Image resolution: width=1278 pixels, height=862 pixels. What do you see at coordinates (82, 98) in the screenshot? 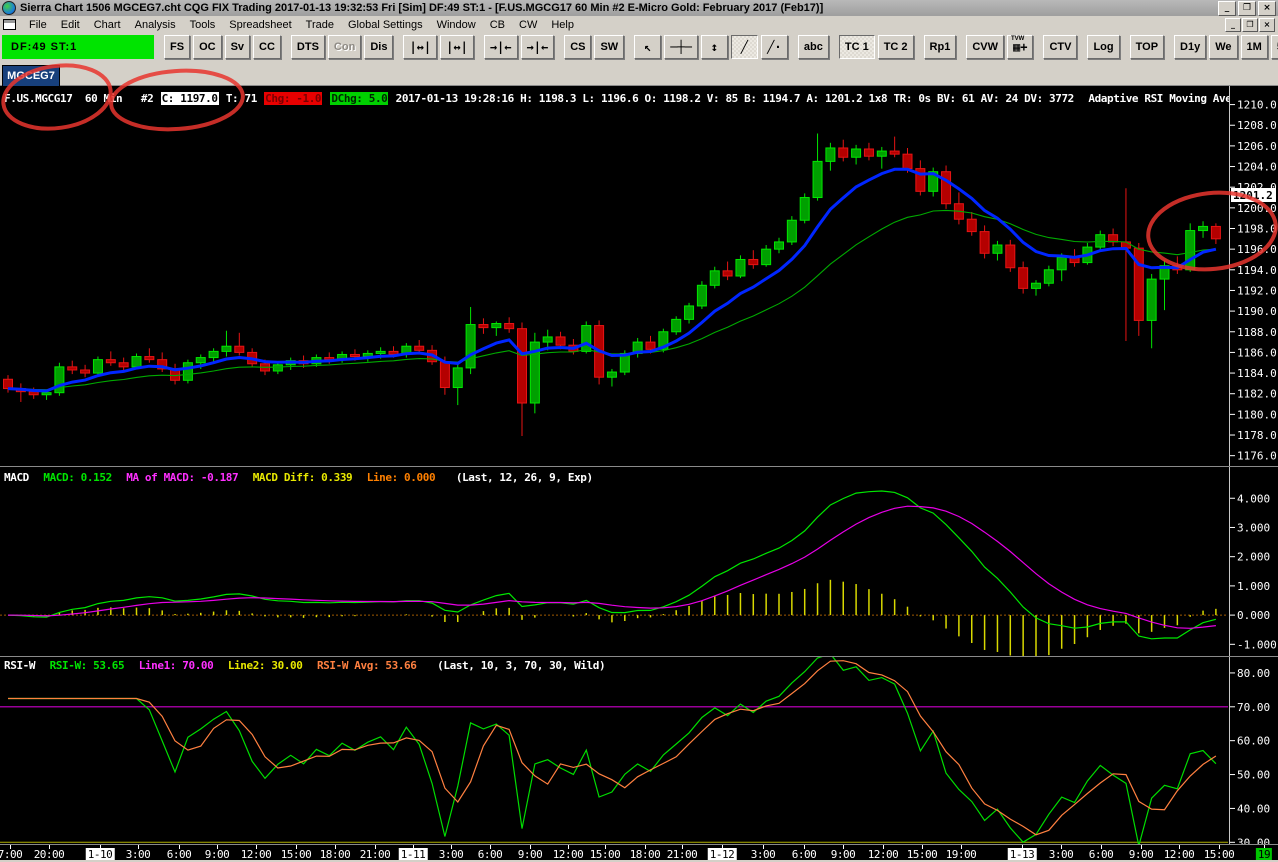
I see `header-segment: F.US.MGCG17 60 Min #2` at bounding box center [82, 98].